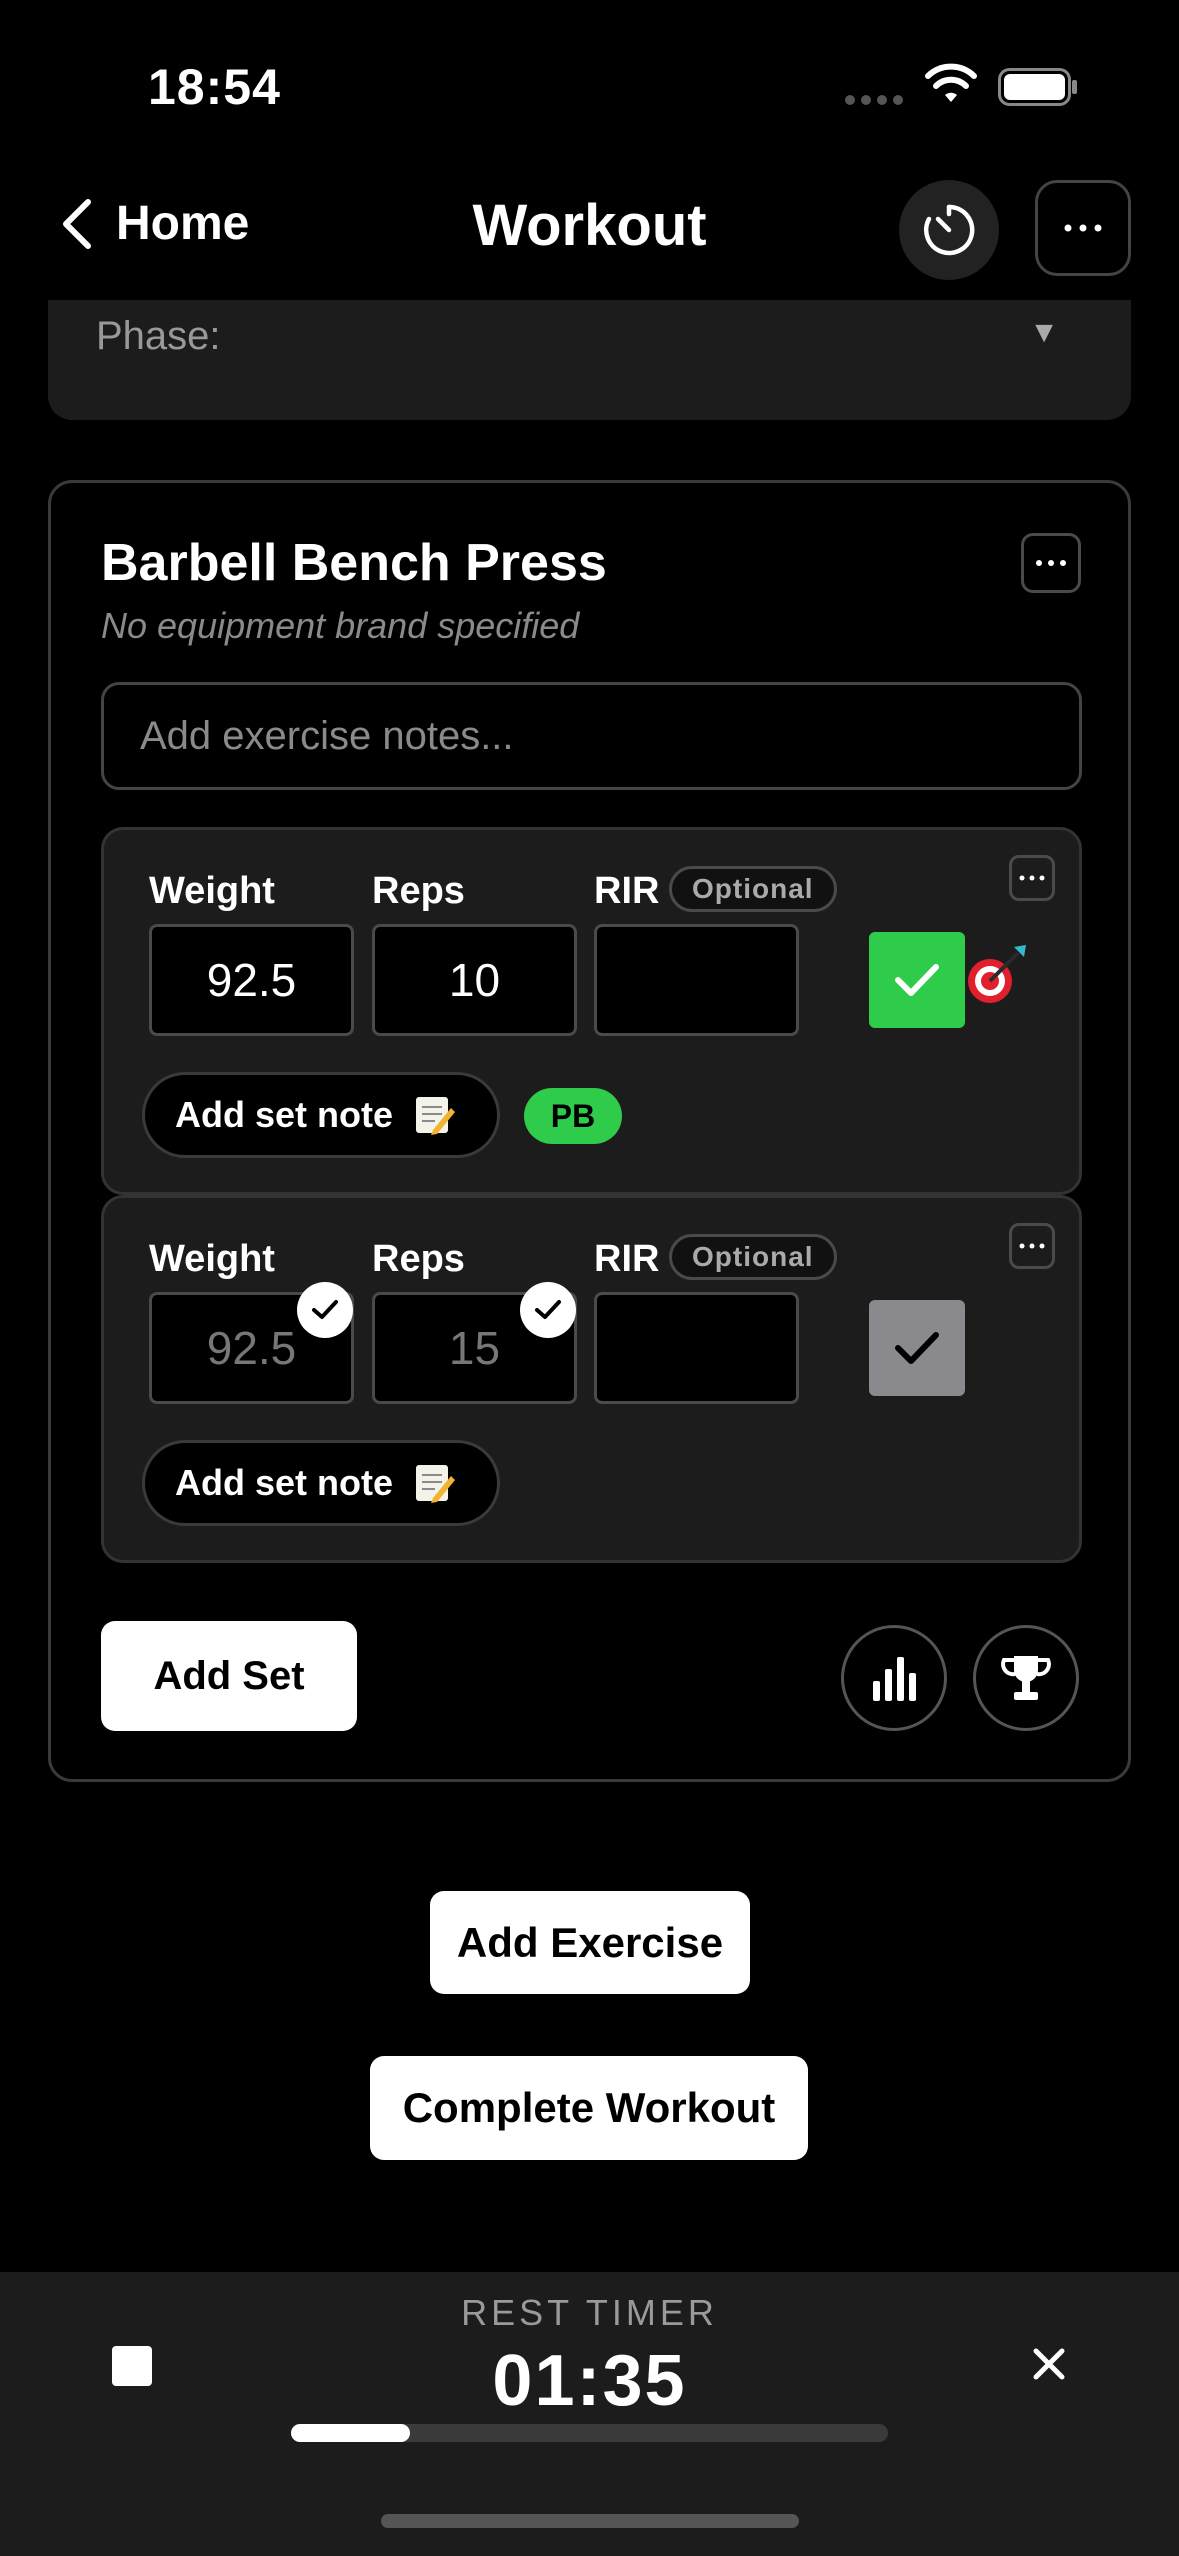 The width and height of the screenshot is (1179, 2556). I want to click on reps-input: 10, so click(474, 980).